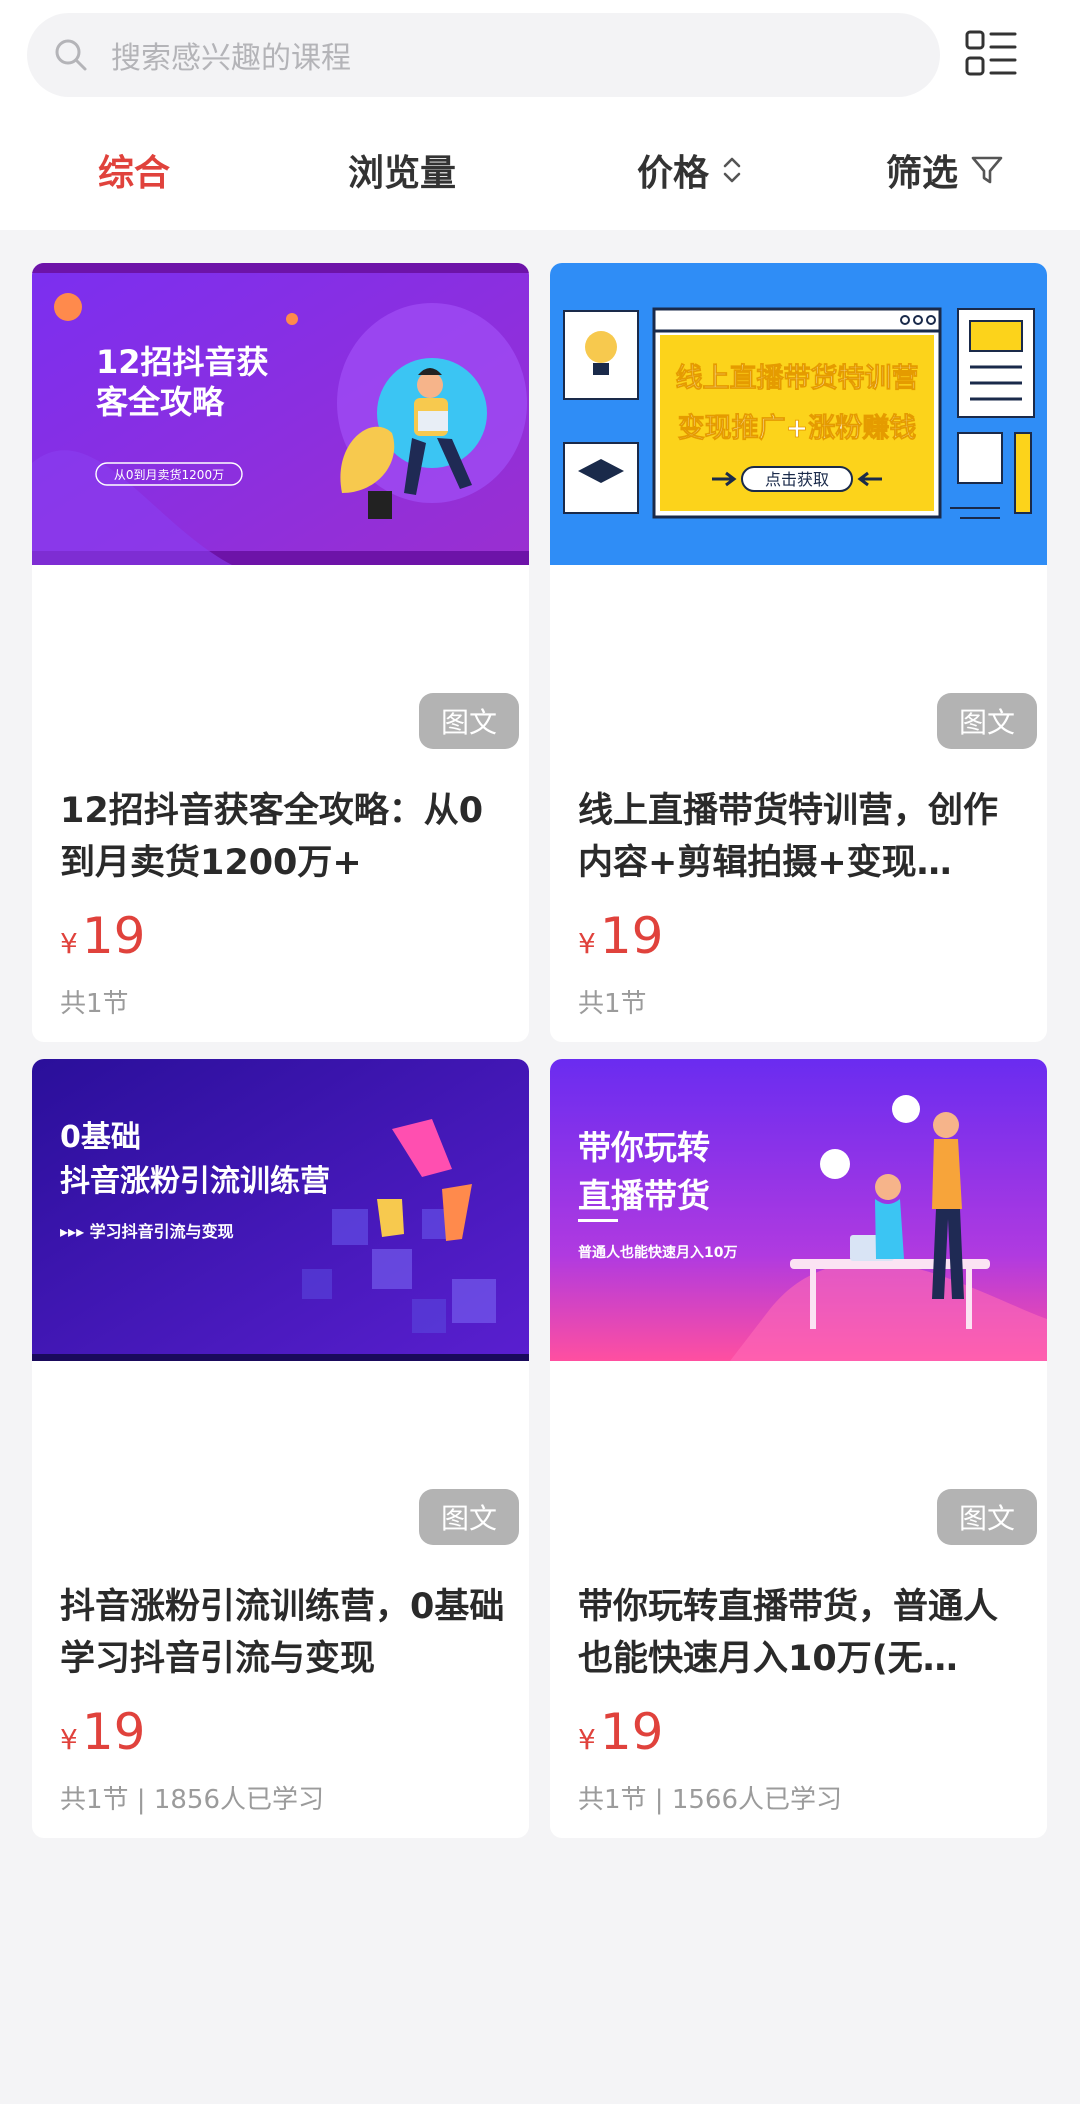 The width and height of the screenshot is (1080, 2104). Describe the element at coordinates (991, 54) in the screenshot. I see `list-layout-icon` at that location.